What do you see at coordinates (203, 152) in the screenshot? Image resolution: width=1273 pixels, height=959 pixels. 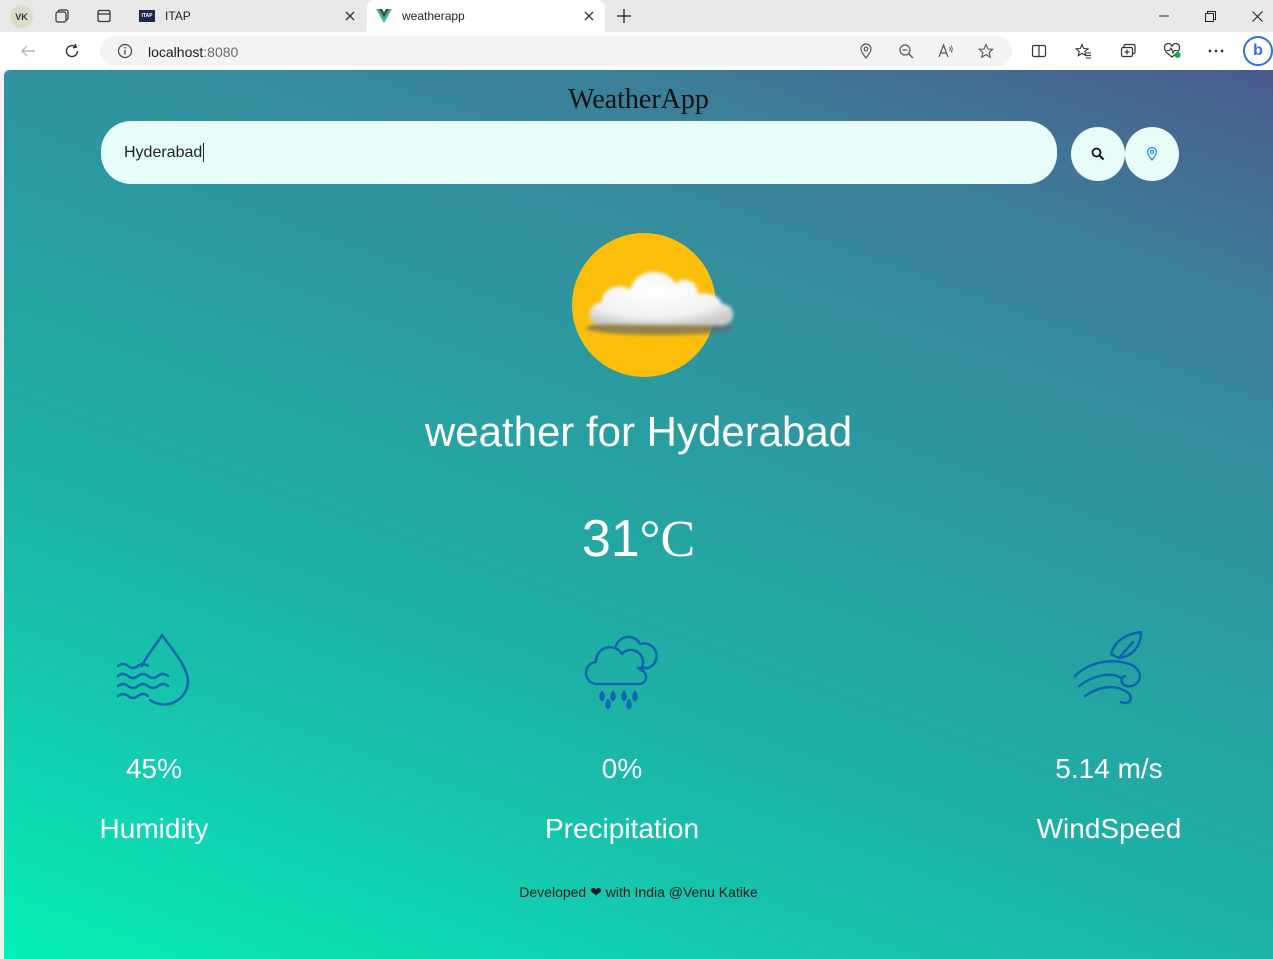 I see `text-caret` at bounding box center [203, 152].